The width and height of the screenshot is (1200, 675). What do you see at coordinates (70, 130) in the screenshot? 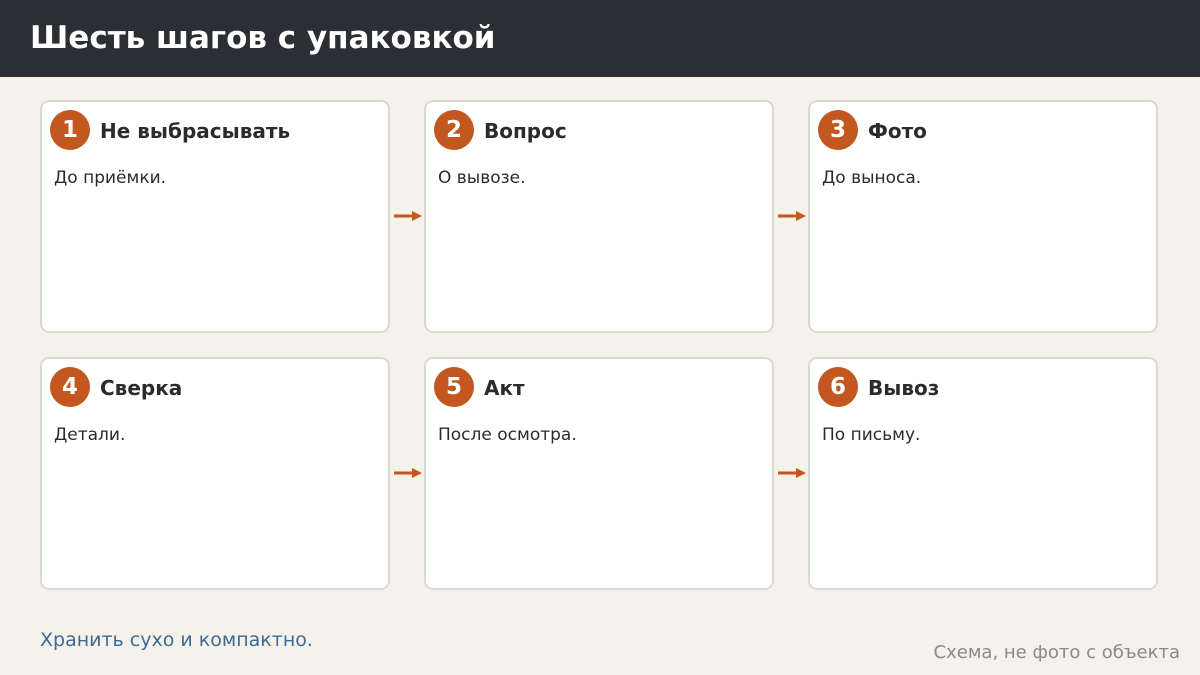
I see `step-number-badge: 1` at bounding box center [70, 130].